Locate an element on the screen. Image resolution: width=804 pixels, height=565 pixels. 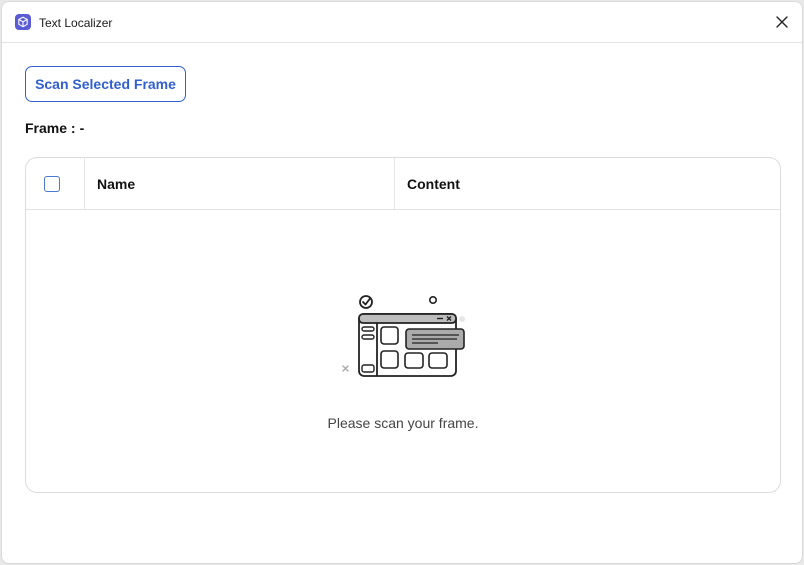
column-header-name: Name is located at coordinates (240, 183).